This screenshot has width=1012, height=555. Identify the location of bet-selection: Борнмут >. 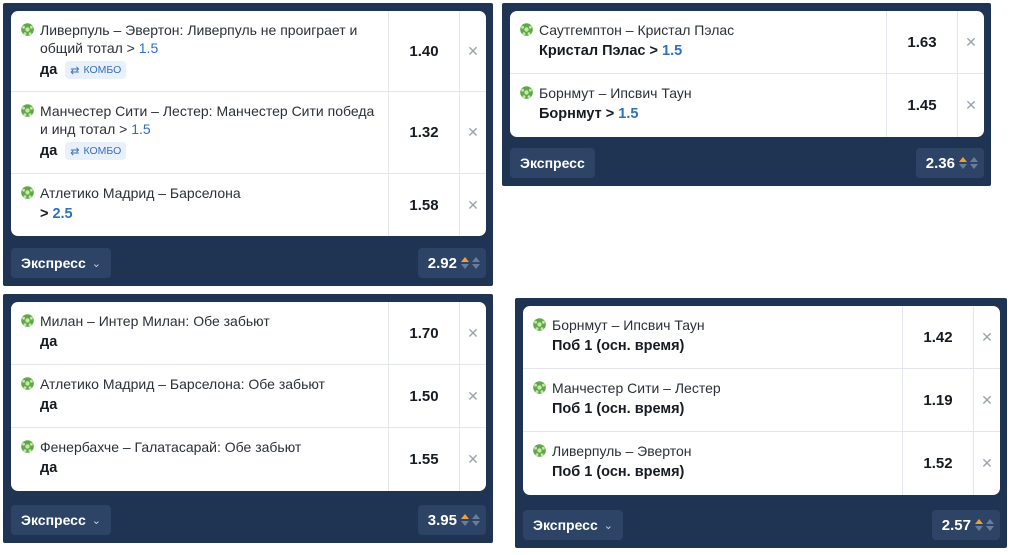
(577, 114).